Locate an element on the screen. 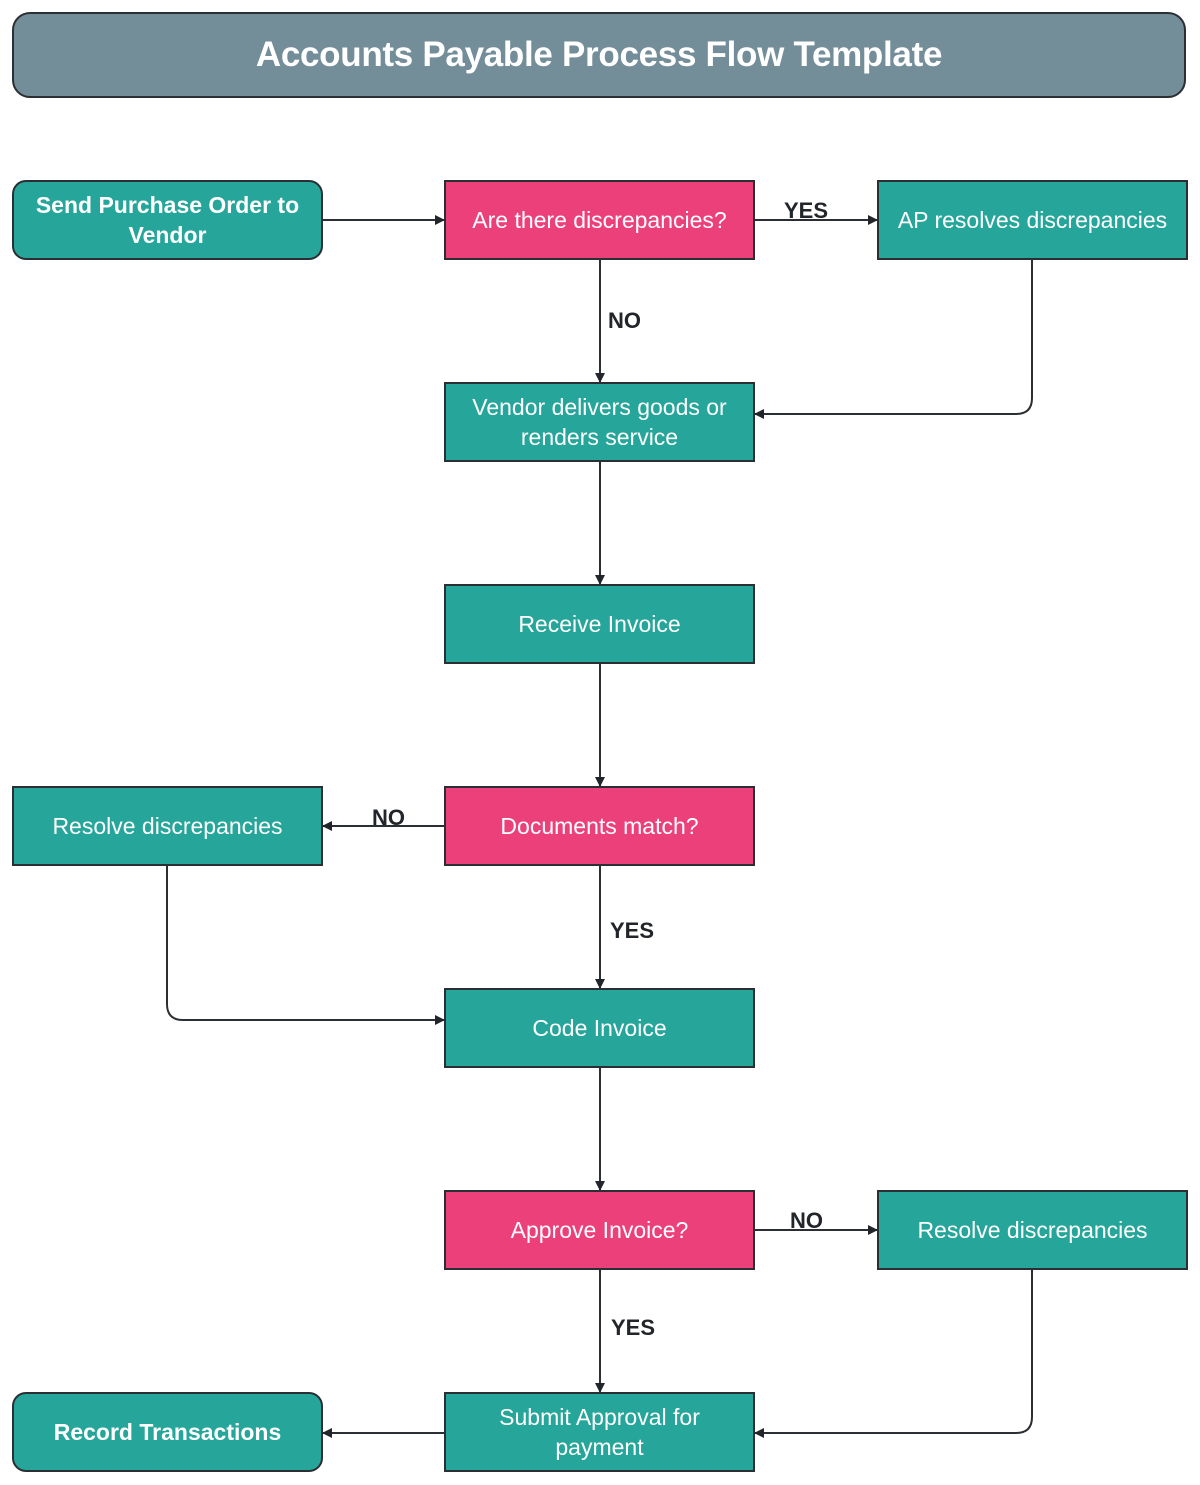 The height and width of the screenshot is (1485, 1200). node-resolve-discrepancies-left: Resolve discrepancies is located at coordinates (167, 826).